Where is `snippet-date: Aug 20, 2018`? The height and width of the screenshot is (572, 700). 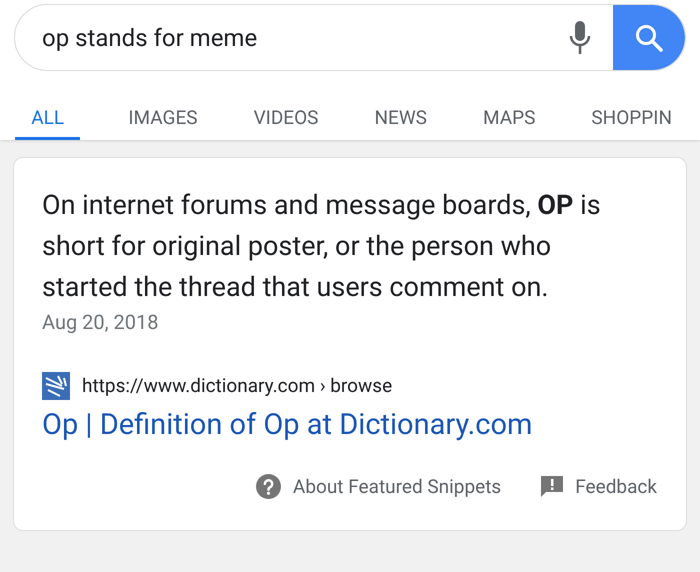 snippet-date: Aug 20, 2018 is located at coordinates (101, 322).